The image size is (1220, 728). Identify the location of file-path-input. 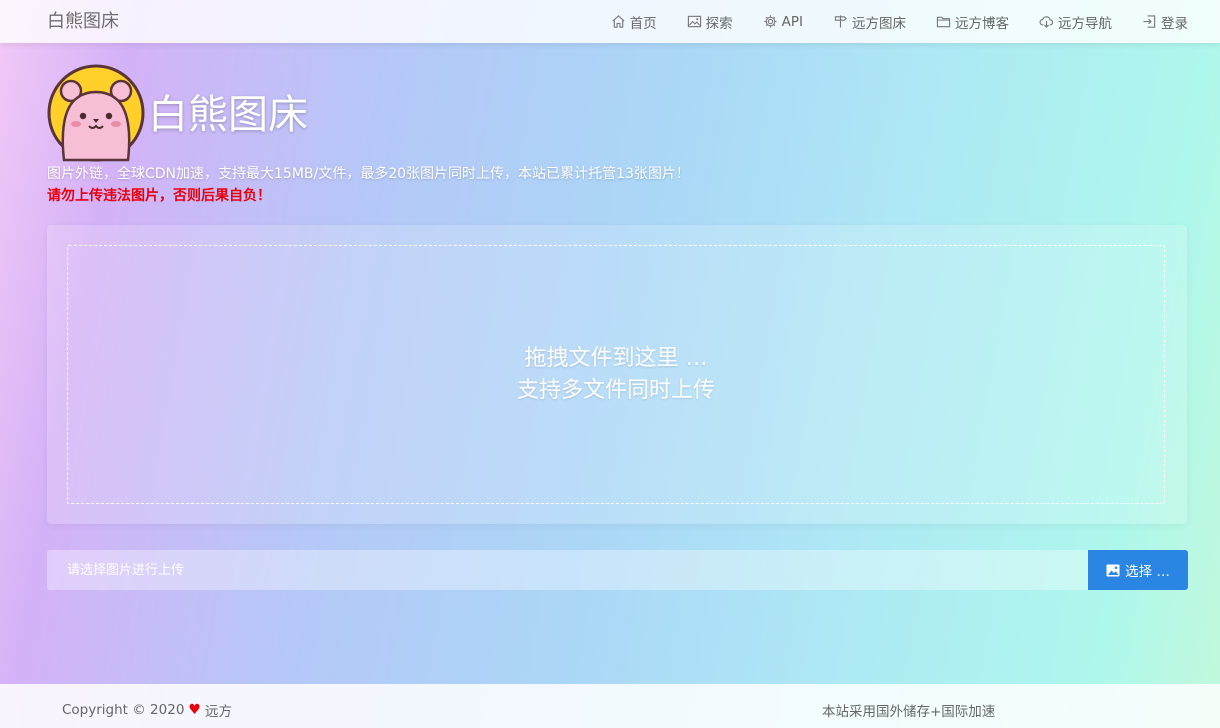
(567, 570).